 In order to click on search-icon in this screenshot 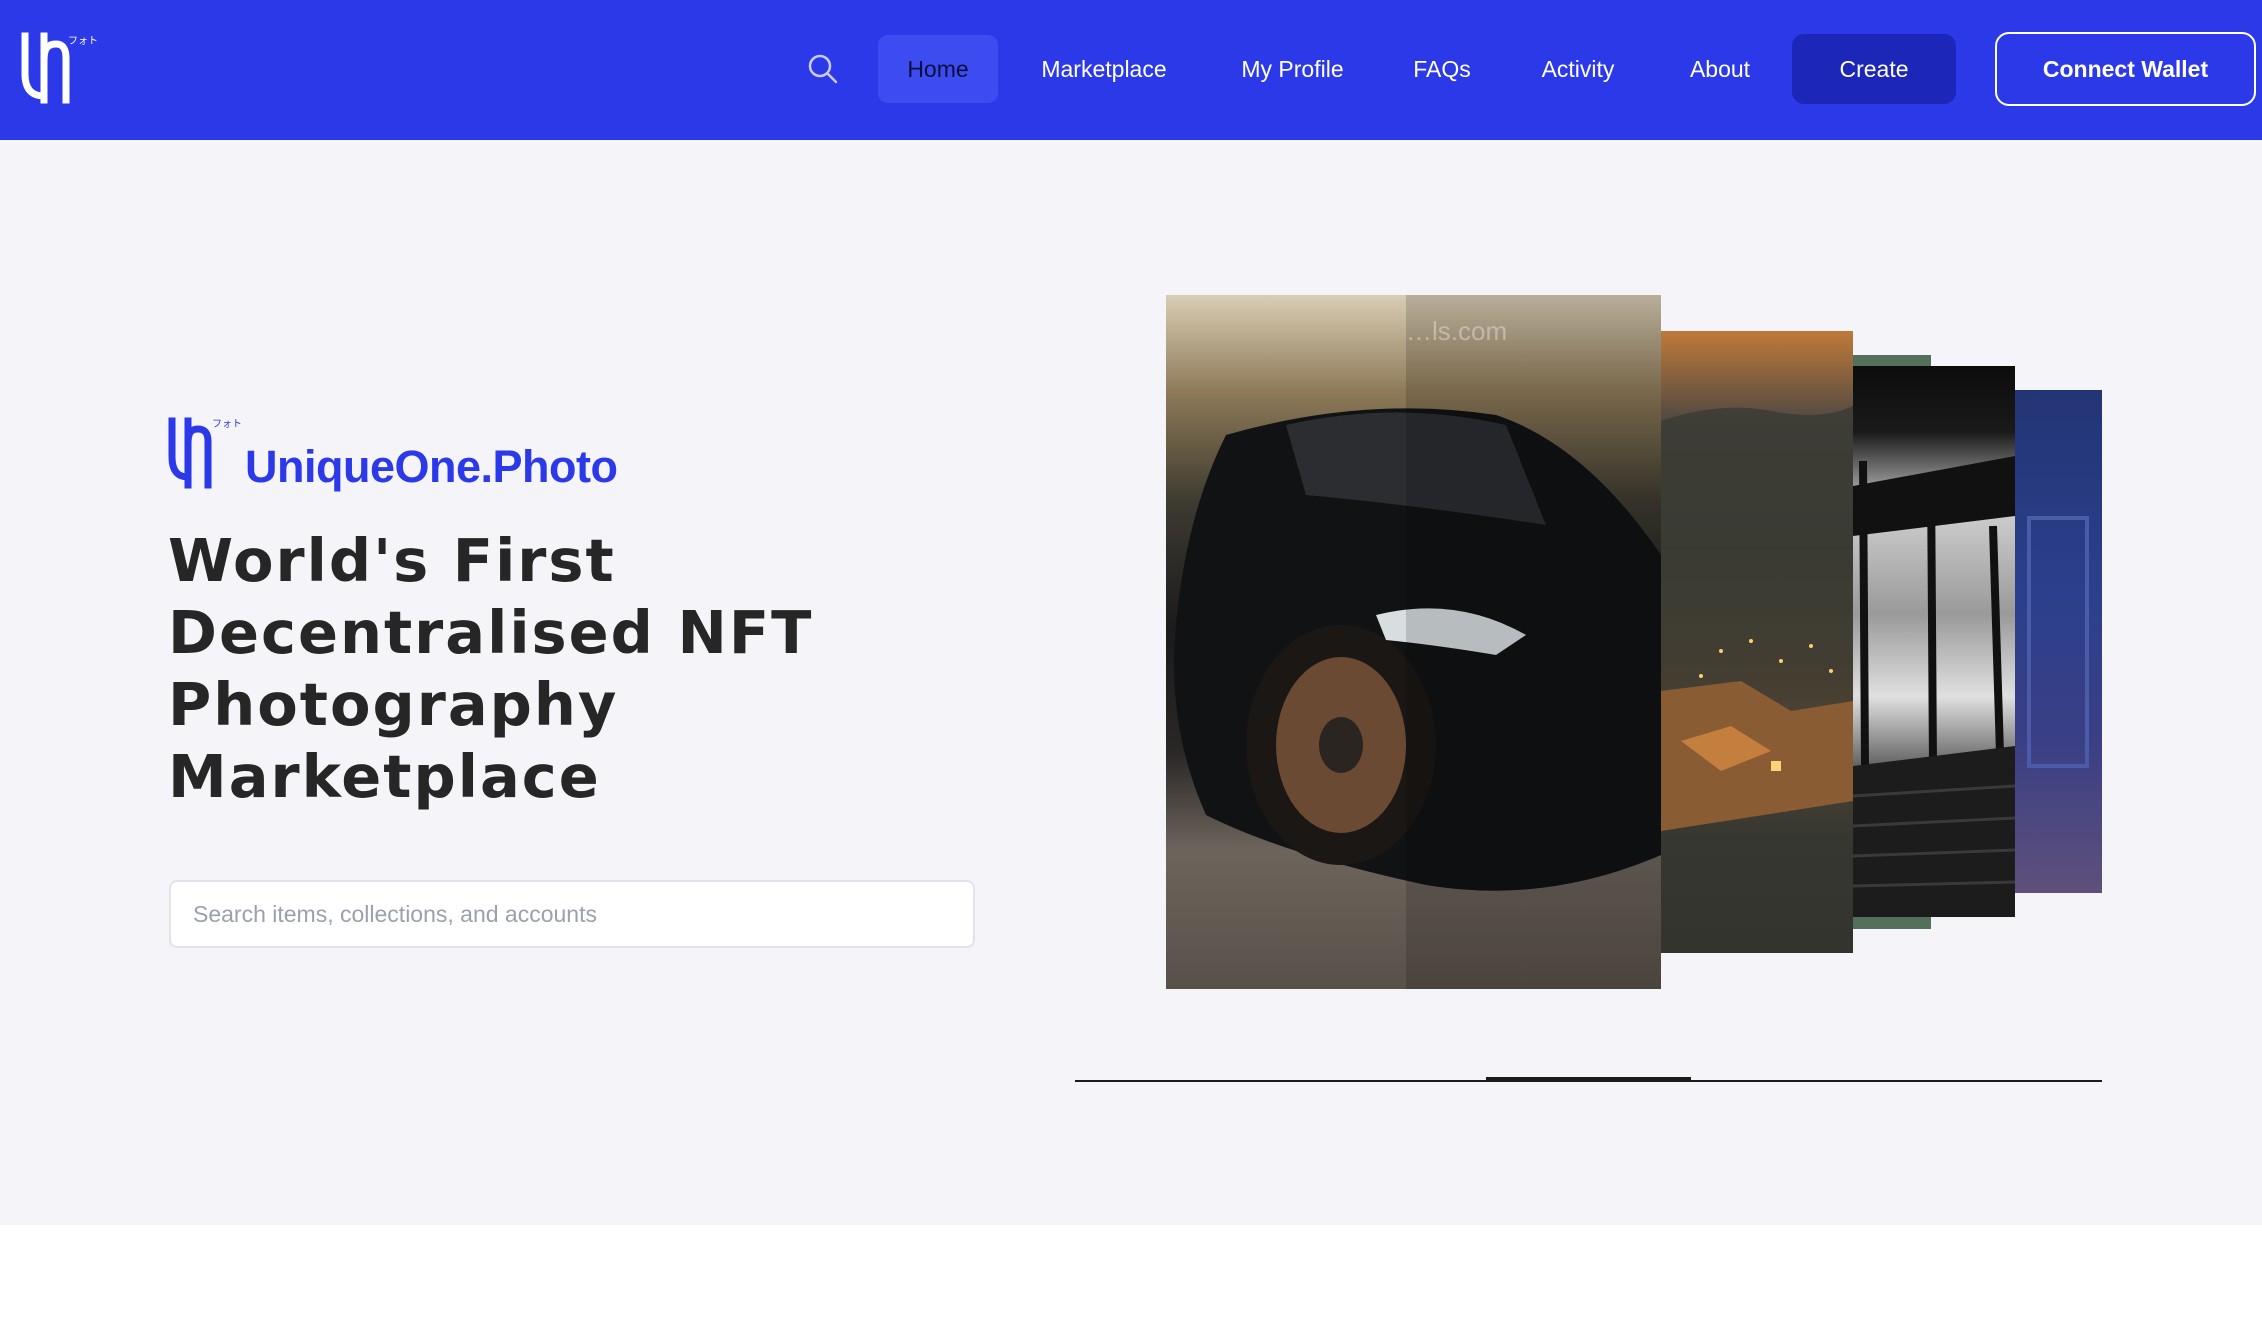, I will do `click(823, 69)`.